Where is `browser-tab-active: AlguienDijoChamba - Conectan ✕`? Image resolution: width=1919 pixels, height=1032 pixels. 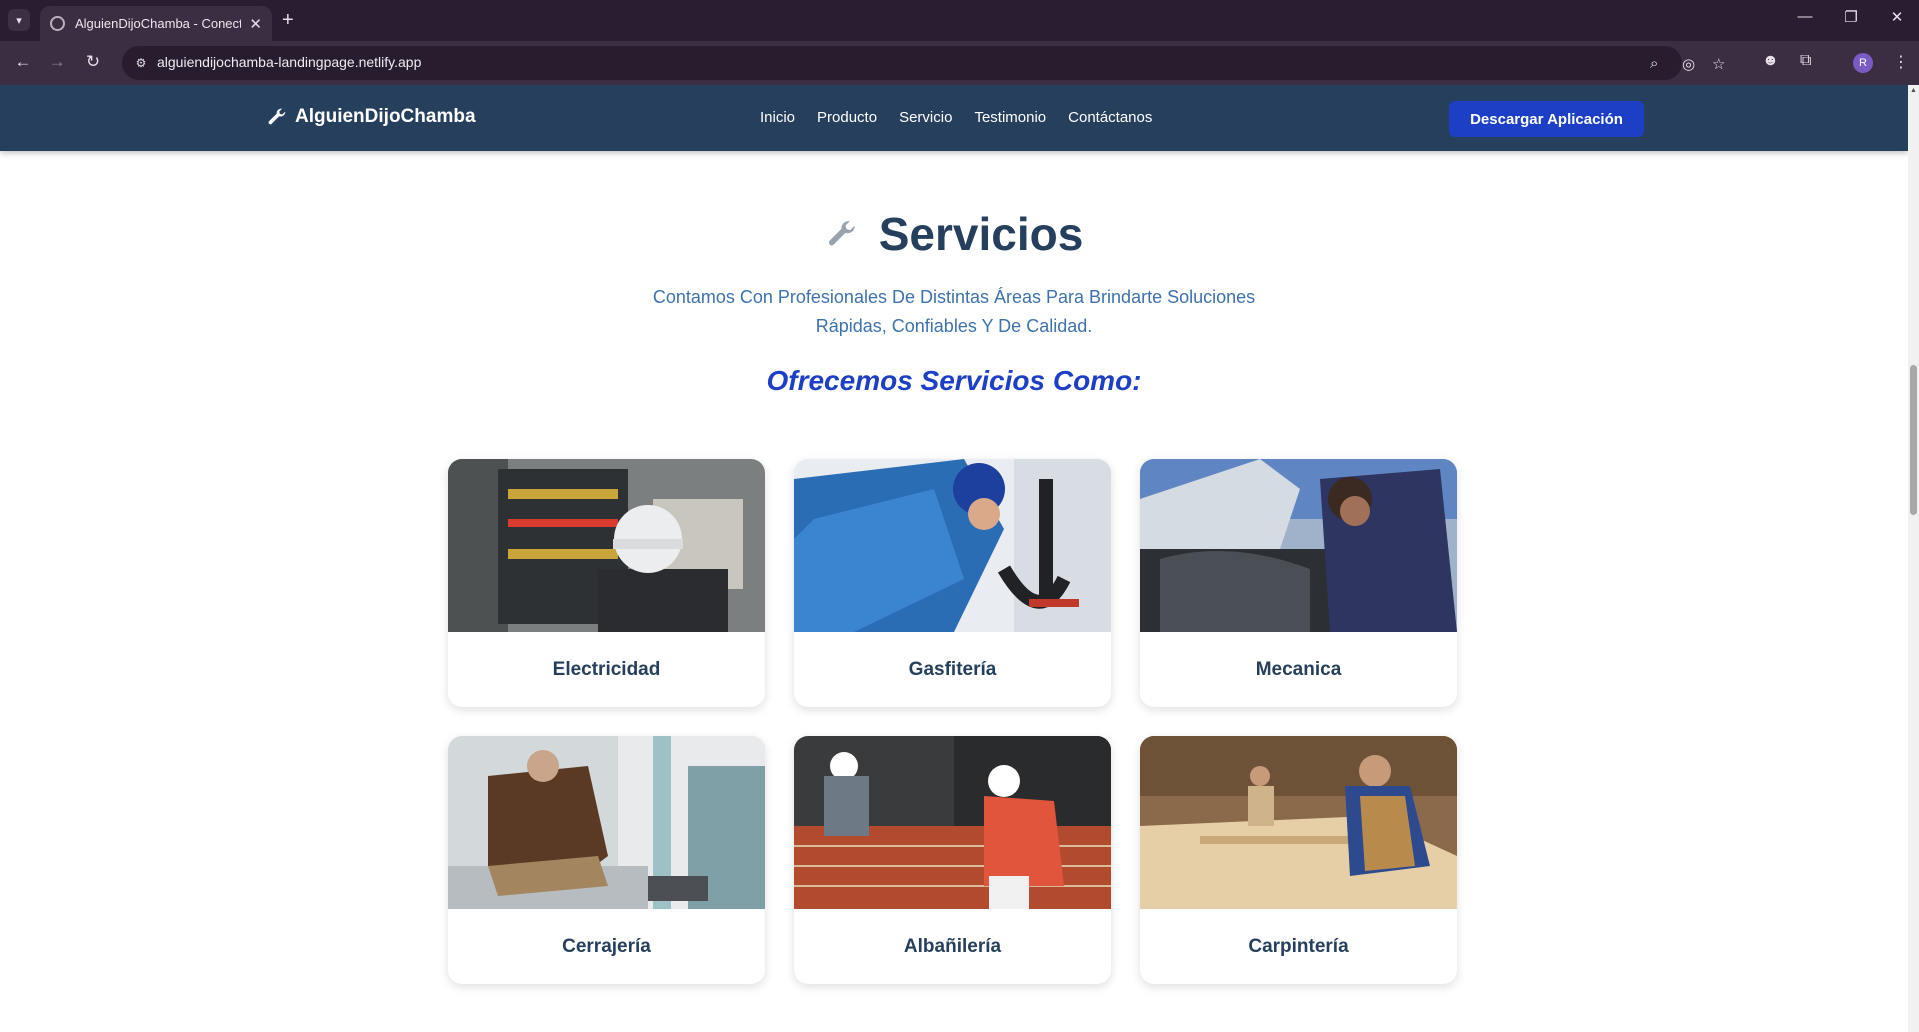
browser-tab-active: AlguienDijoChamba - Conectan ✕ is located at coordinates (156, 23).